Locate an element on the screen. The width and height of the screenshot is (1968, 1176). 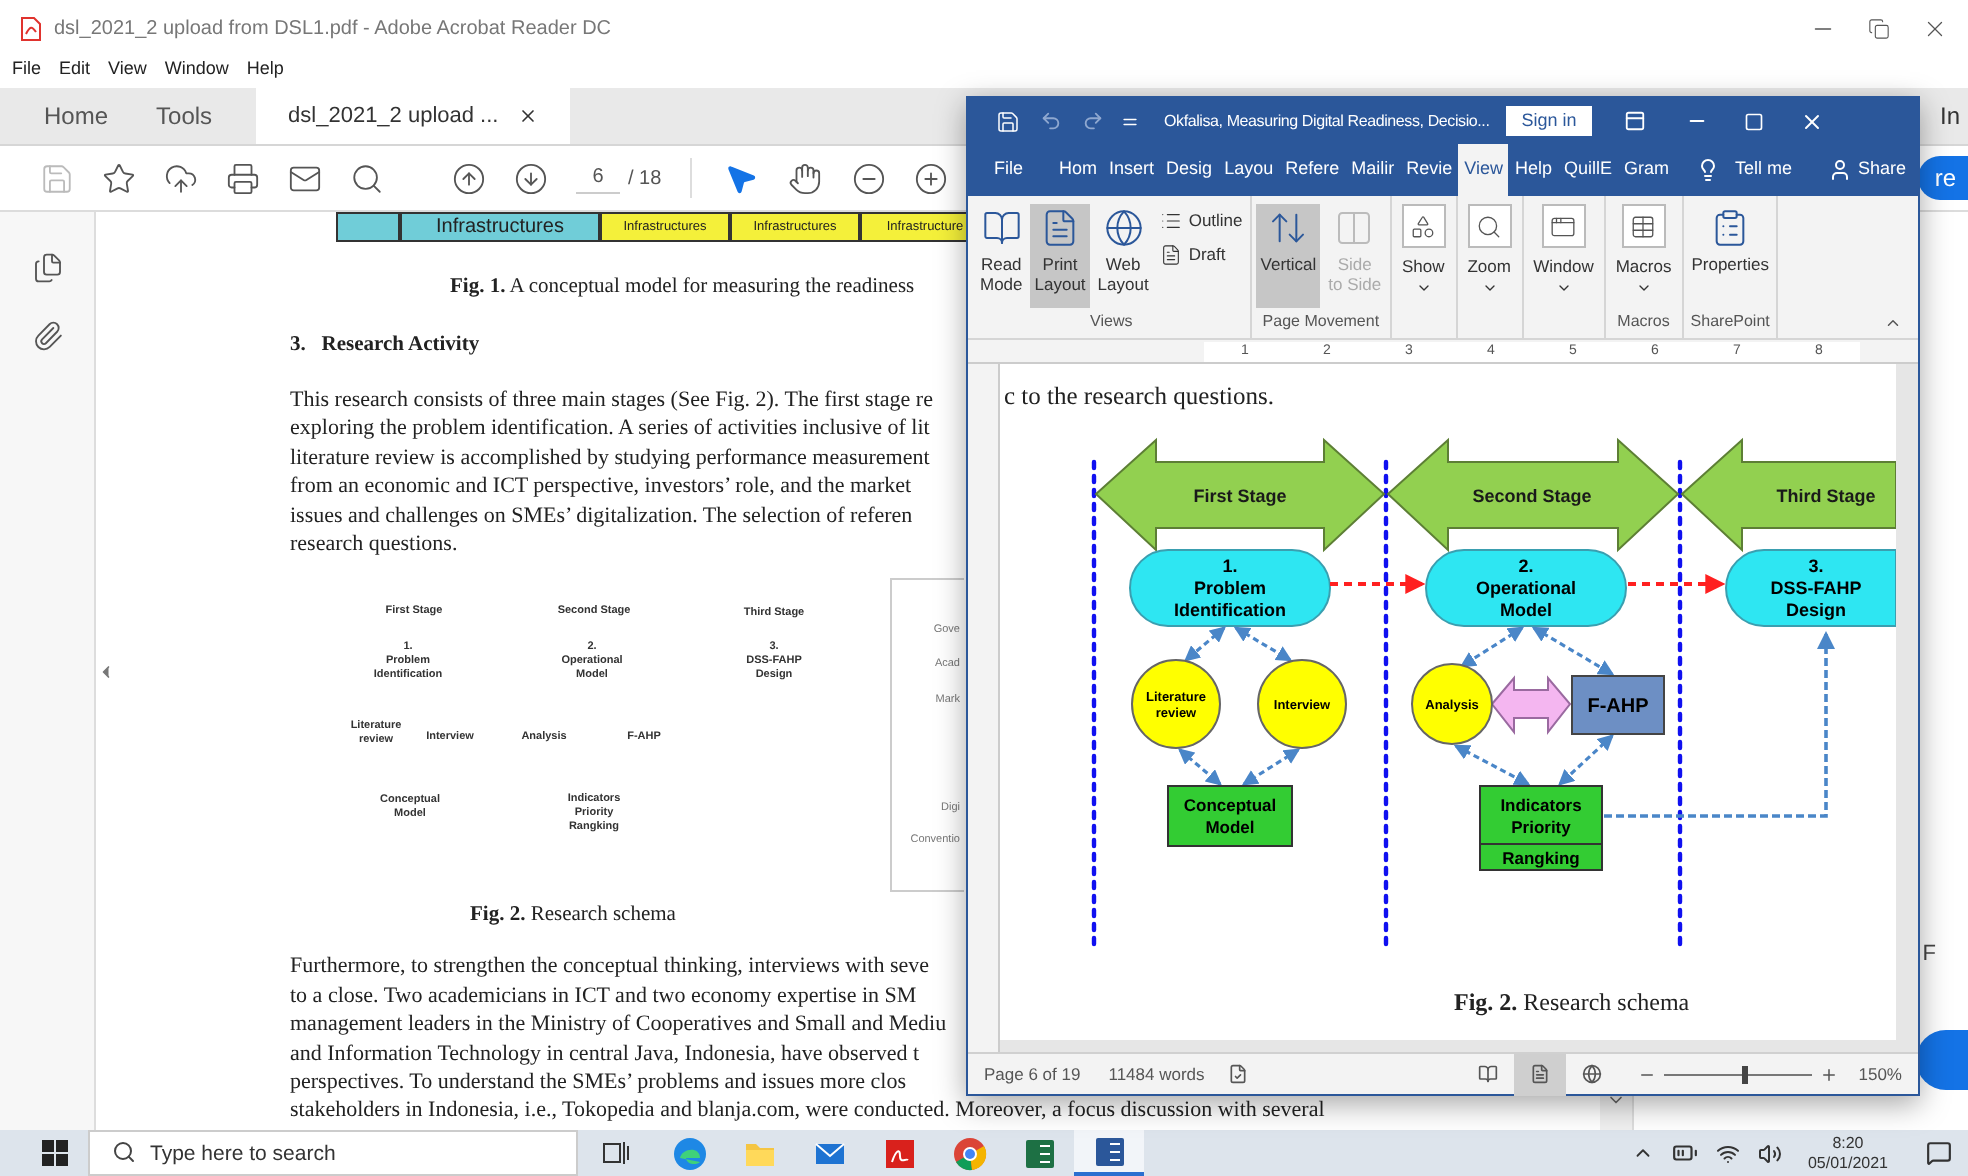
ribbon-tab: Insert is located at coordinates (1132, 170).